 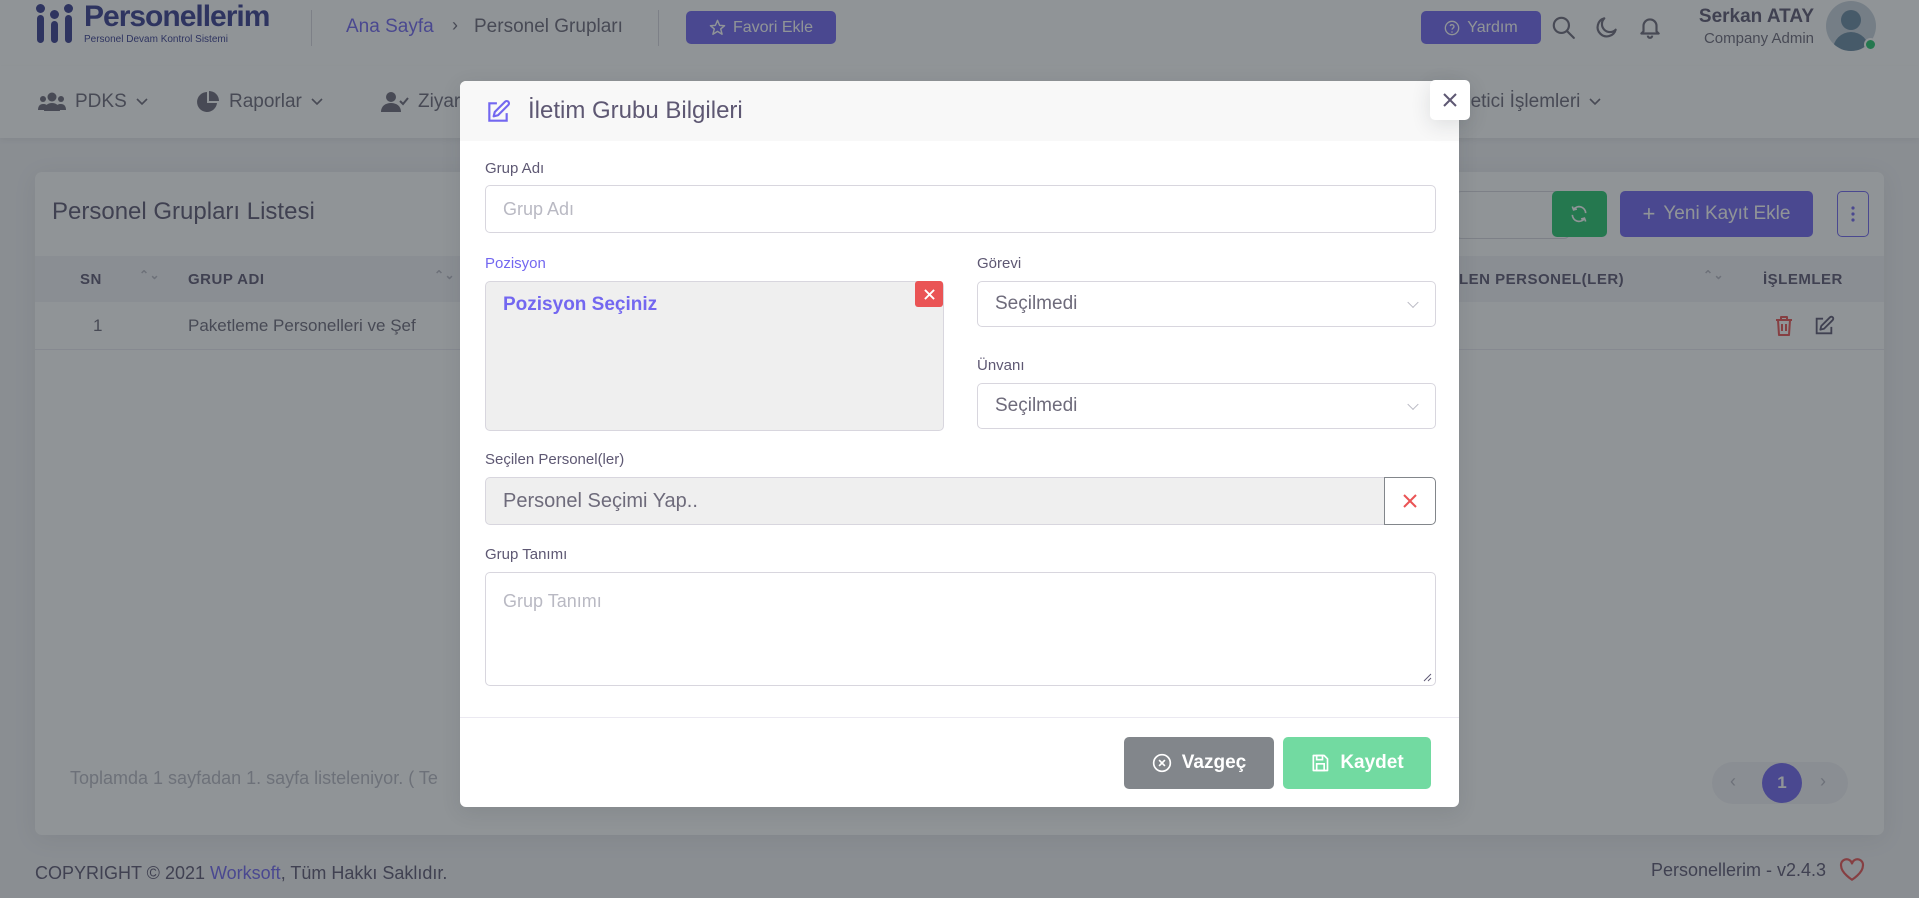 I want to click on cancel-label: Vazgeç, so click(x=1214, y=762).